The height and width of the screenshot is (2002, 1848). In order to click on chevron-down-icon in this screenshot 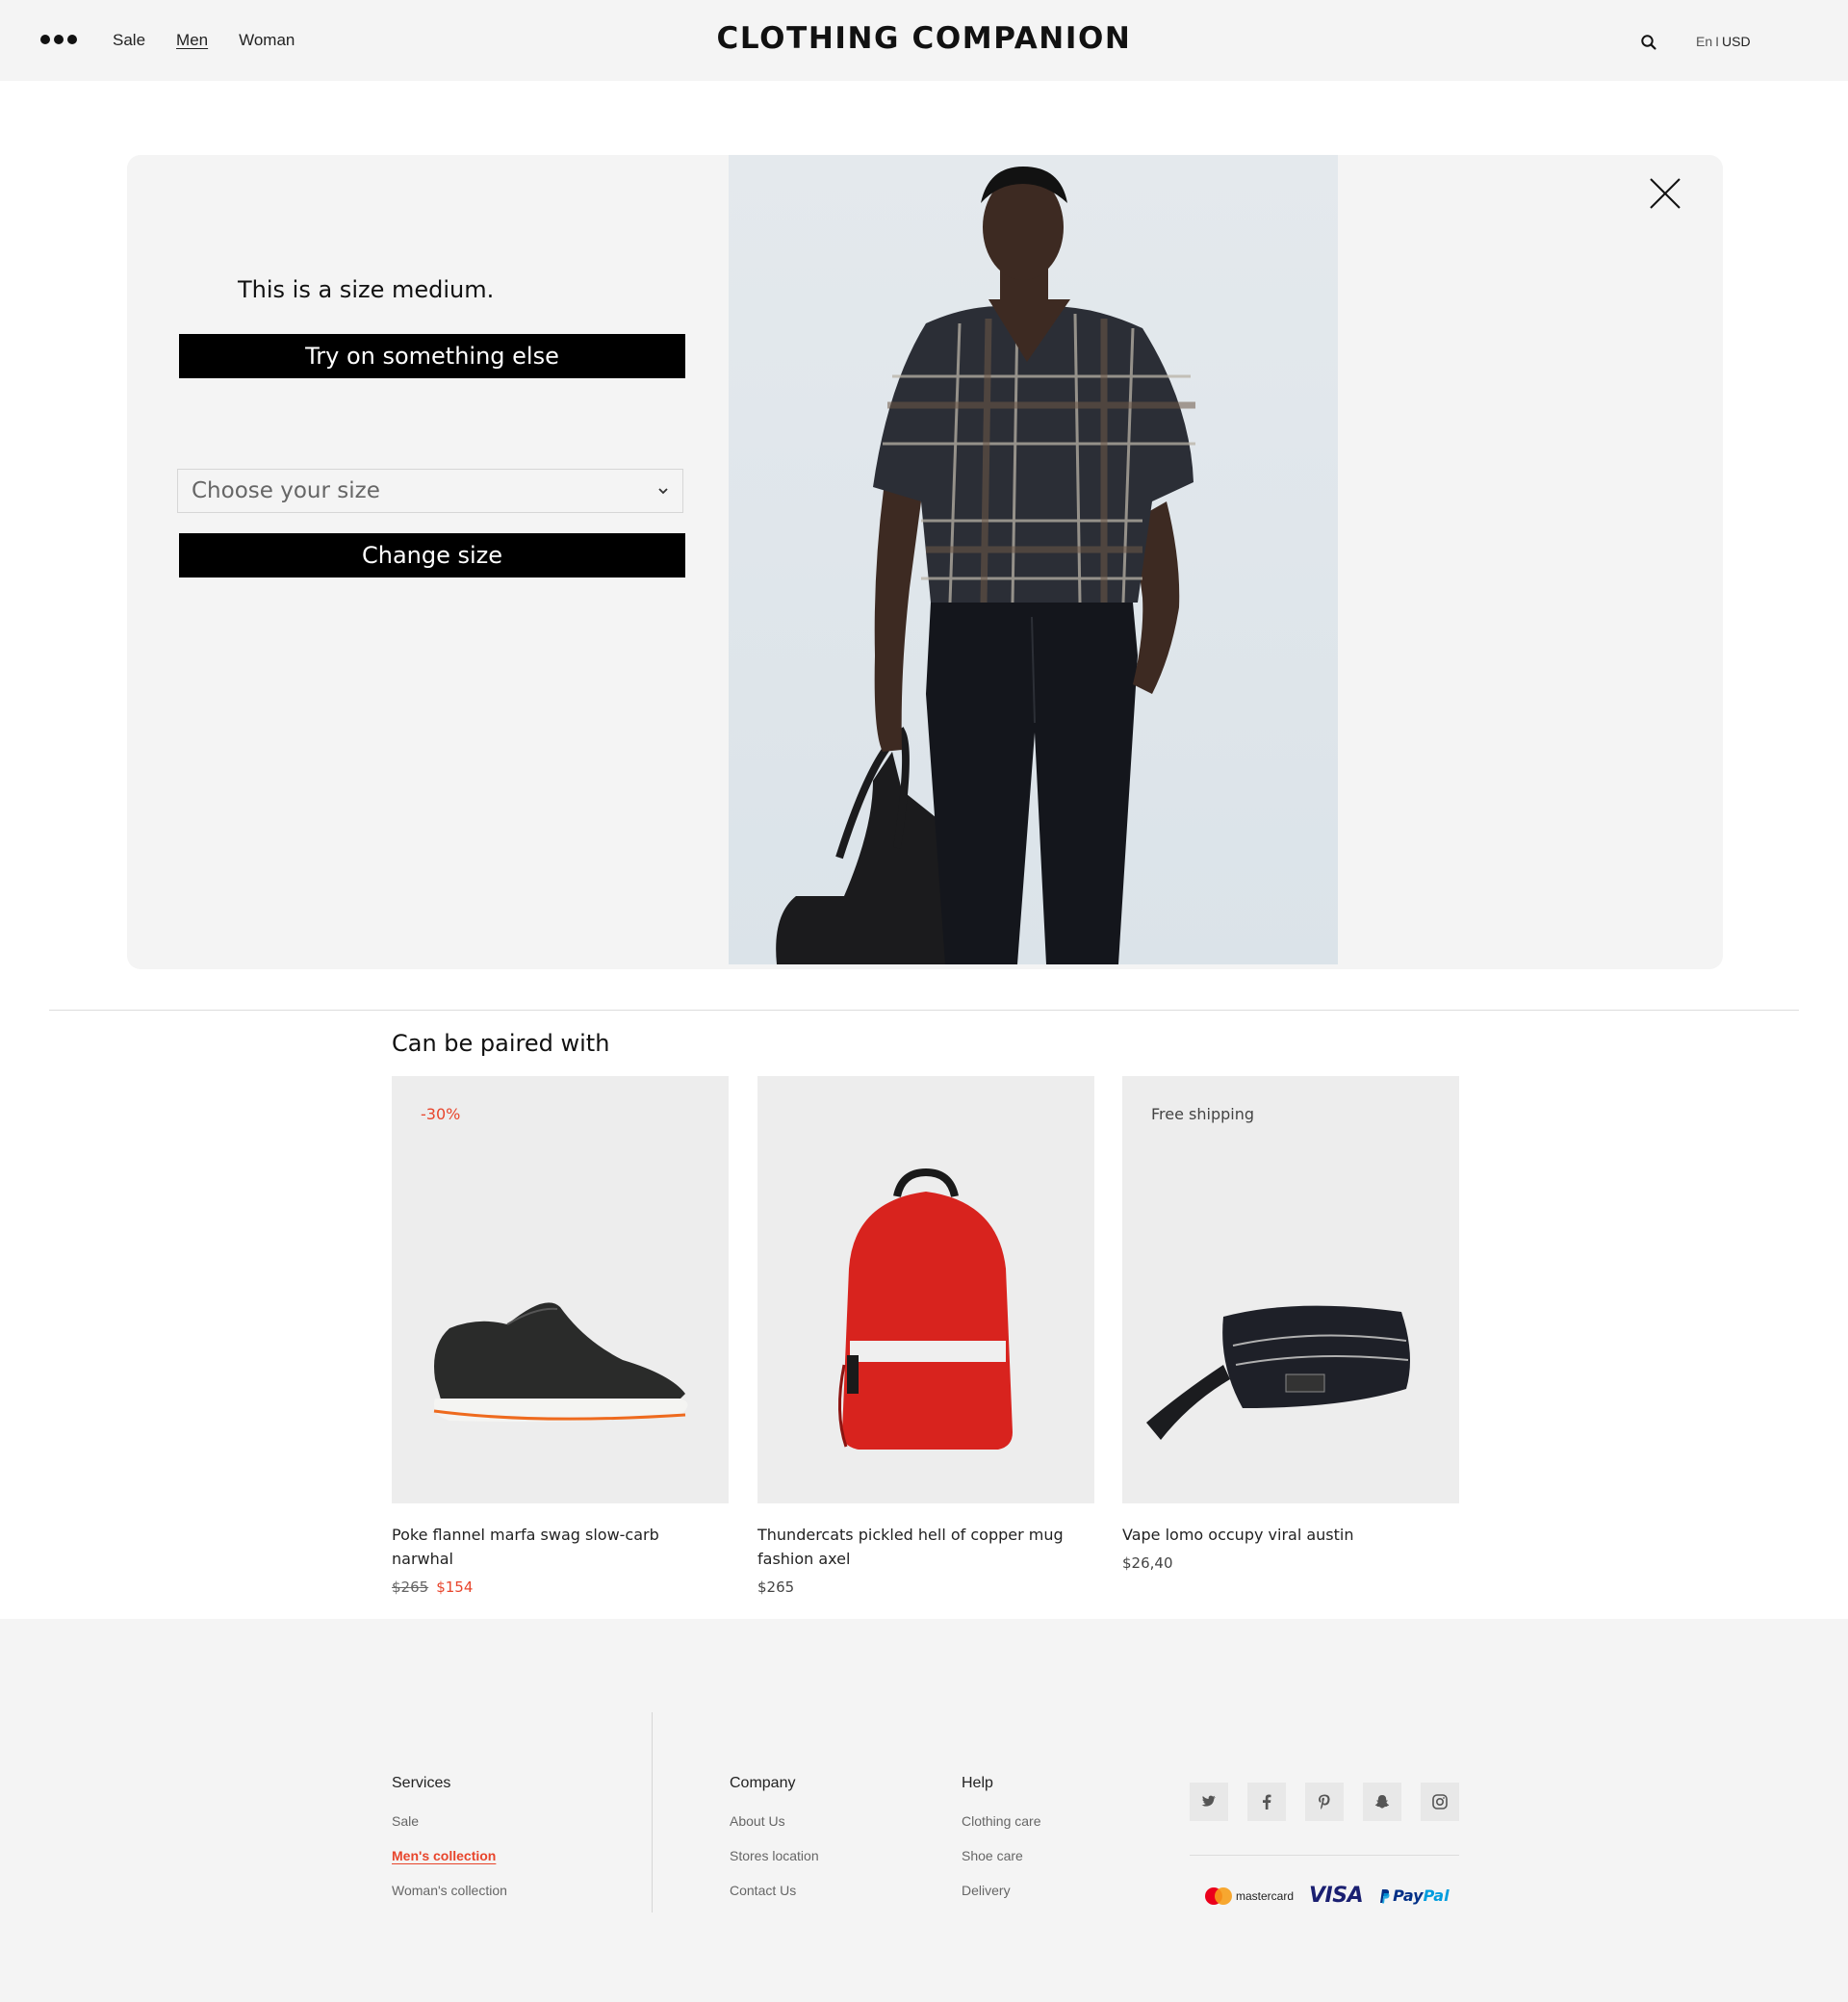, I will do `click(663, 491)`.